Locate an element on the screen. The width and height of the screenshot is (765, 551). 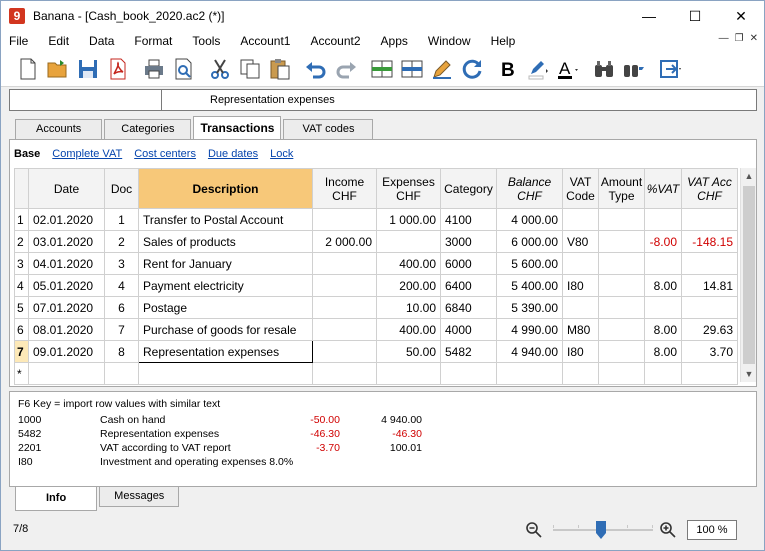
cell-category: 4100 is located at coordinates (468, 219).